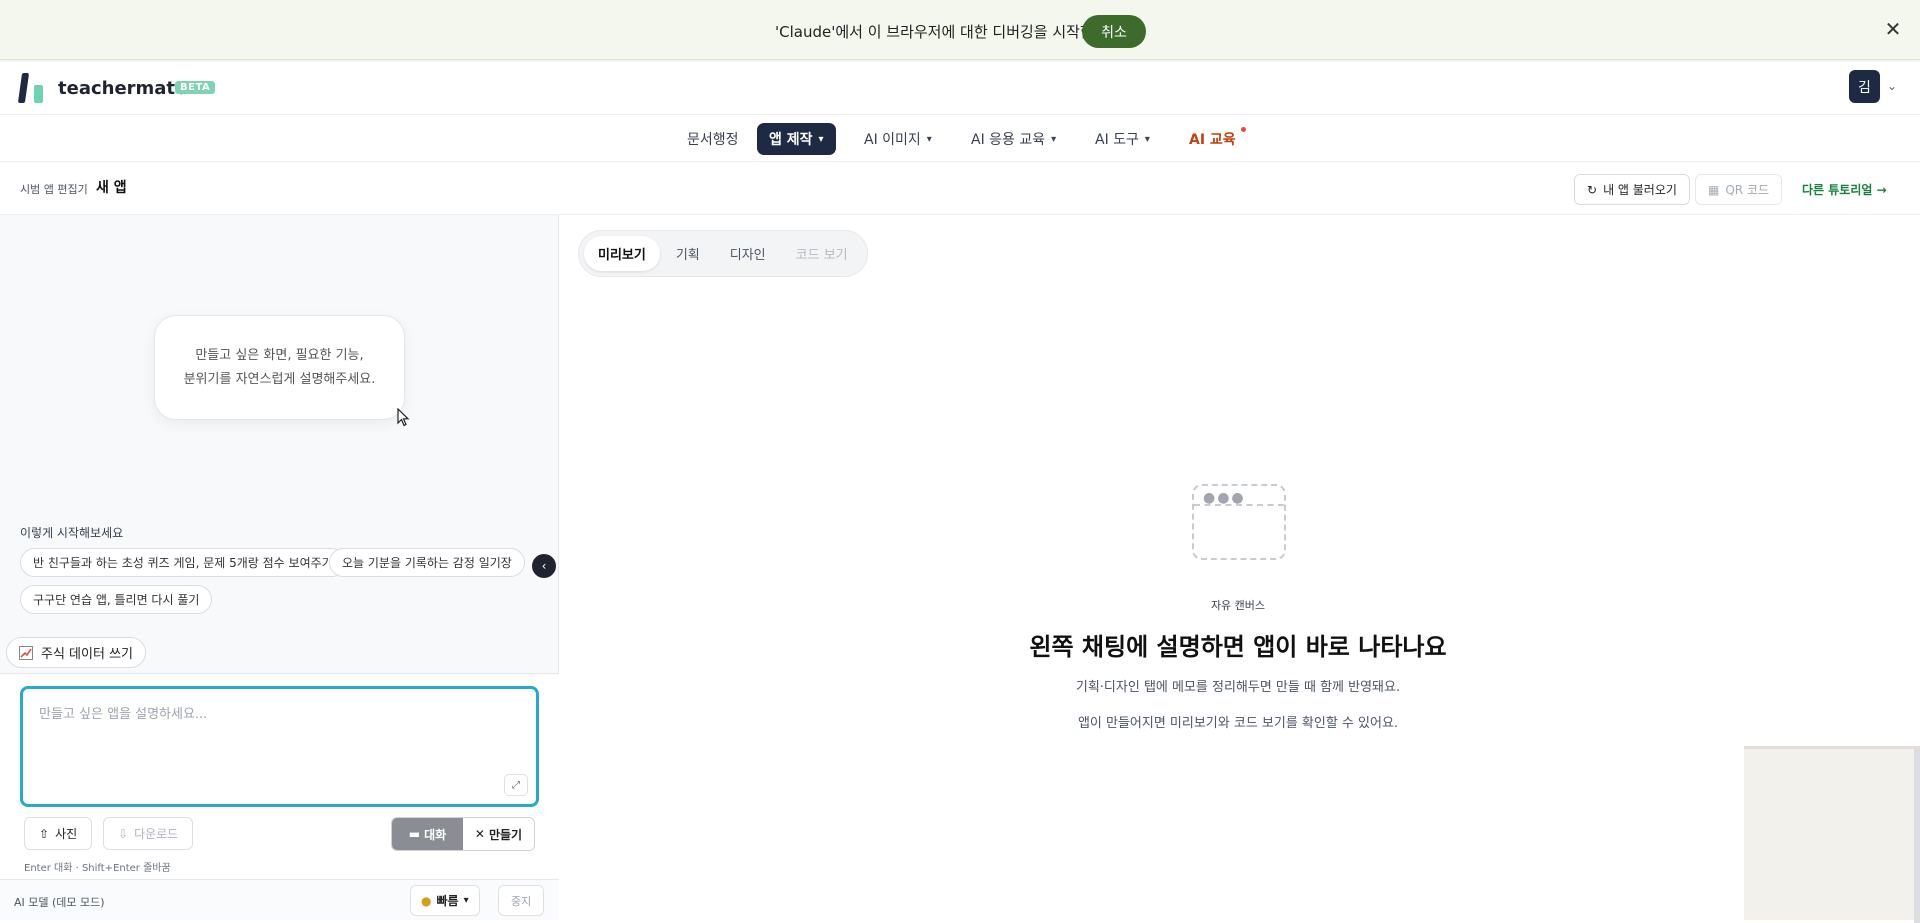  I want to click on speed-select: ● 빠름 ▾, so click(445, 900).